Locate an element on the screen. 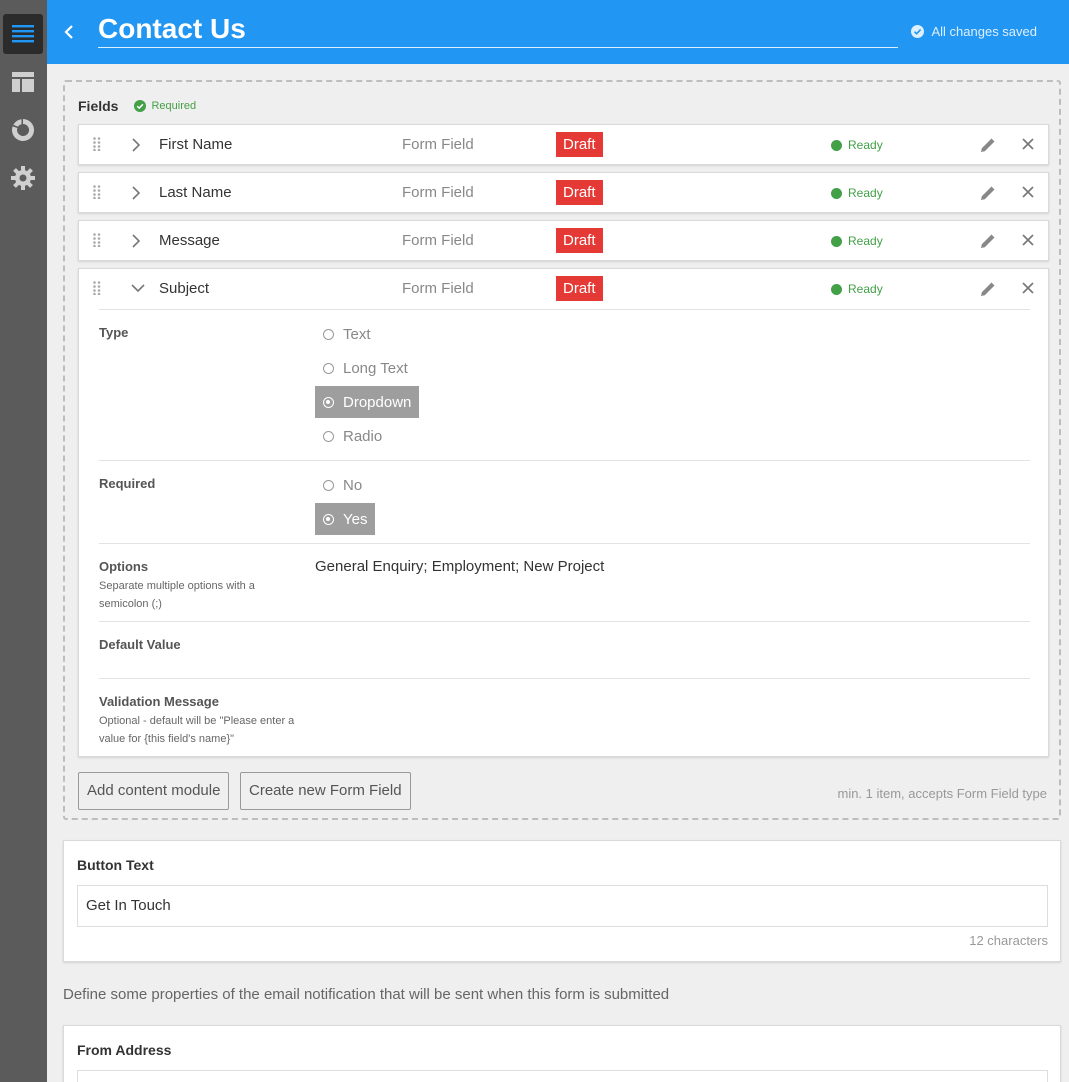 The height and width of the screenshot is (1082, 1069). button-text-card: Button Text Get In Touch 12 characters is located at coordinates (562, 901).